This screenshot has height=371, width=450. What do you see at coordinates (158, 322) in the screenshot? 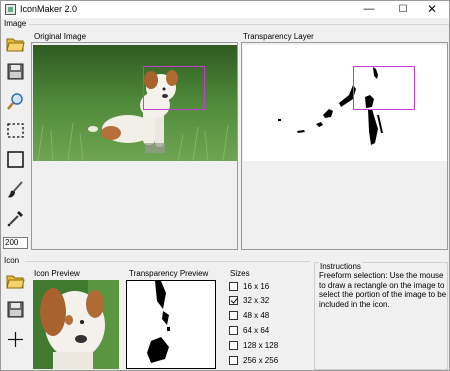
I see `transparency-preview-mask` at bounding box center [158, 322].